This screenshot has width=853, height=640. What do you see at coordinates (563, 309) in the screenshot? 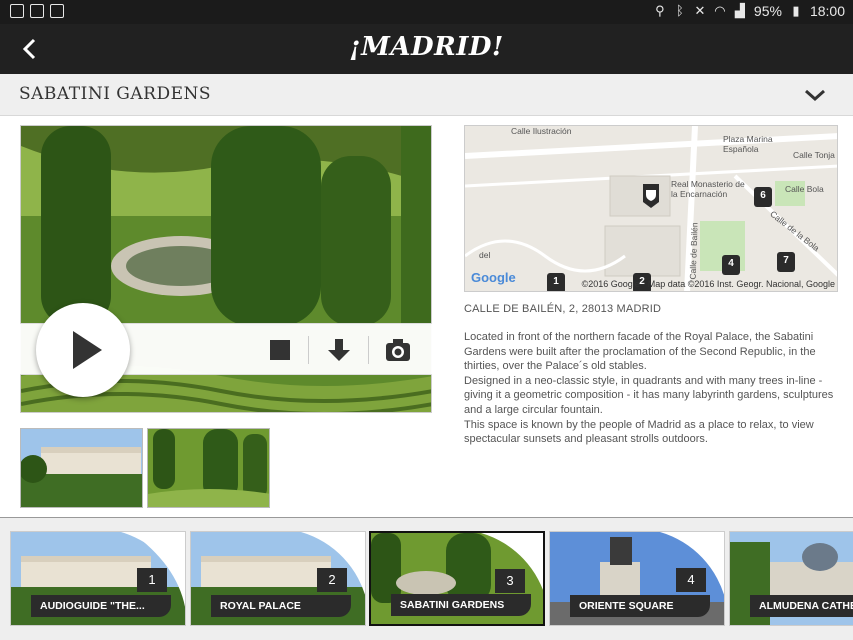
I see `address: CALLE DE BAILÉN, 2, 28013 MADRID` at bounding box center [563, 309].